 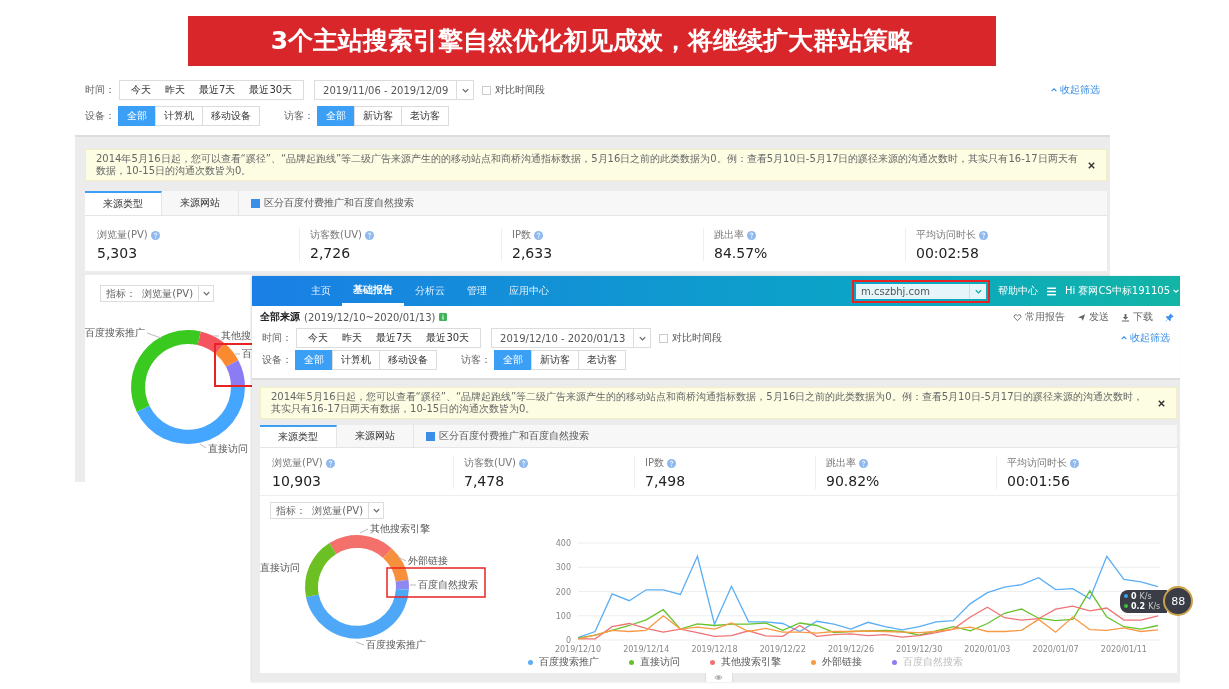 I want to click on highlight-frame, so click(x=233, y=365).